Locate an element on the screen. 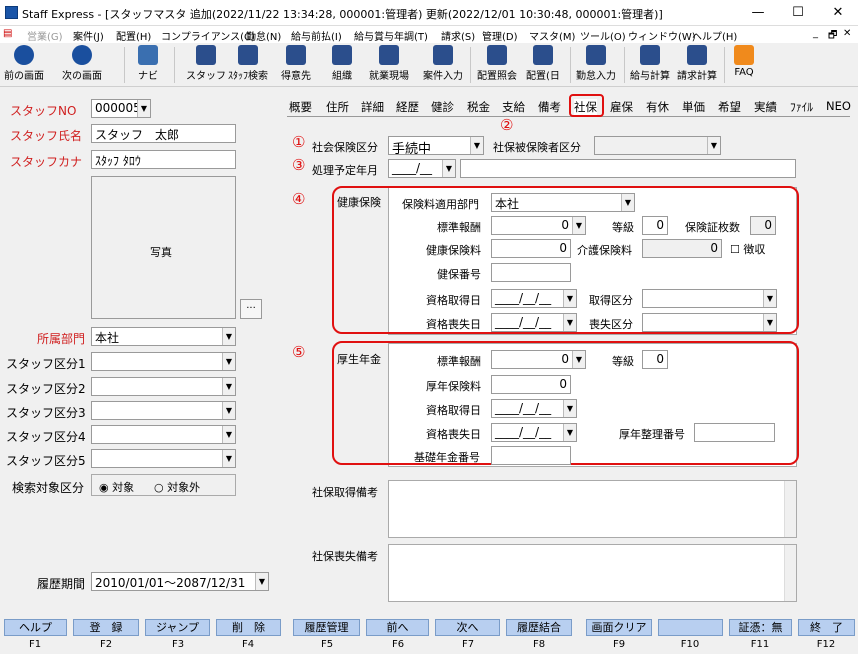 The image size is (858, 654). f12-exit-button: 終 了 is located at coordinates (826, 627).